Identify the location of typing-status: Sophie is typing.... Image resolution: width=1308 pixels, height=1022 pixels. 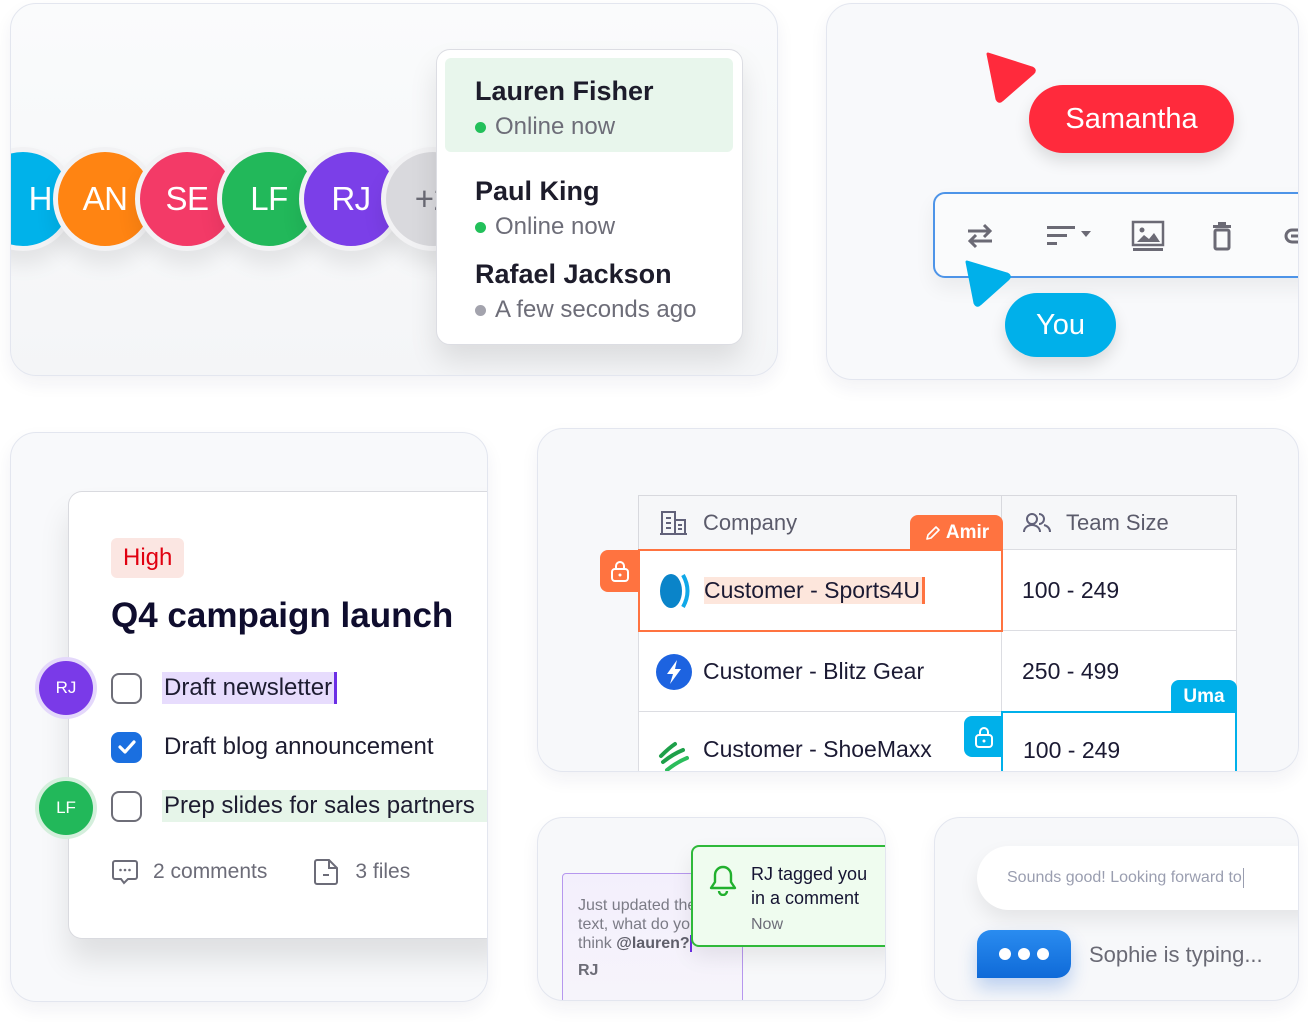
(1176, 954).